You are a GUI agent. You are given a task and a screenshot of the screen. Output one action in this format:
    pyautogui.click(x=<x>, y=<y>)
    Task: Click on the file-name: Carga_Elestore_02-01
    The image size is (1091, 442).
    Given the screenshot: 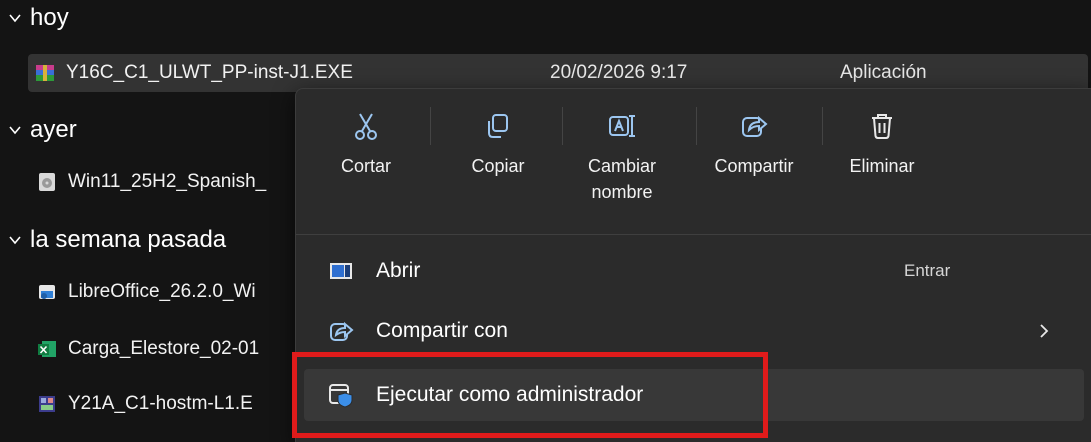 What is the action you would take?
    pyautogui.click(x=164, y=348)
    